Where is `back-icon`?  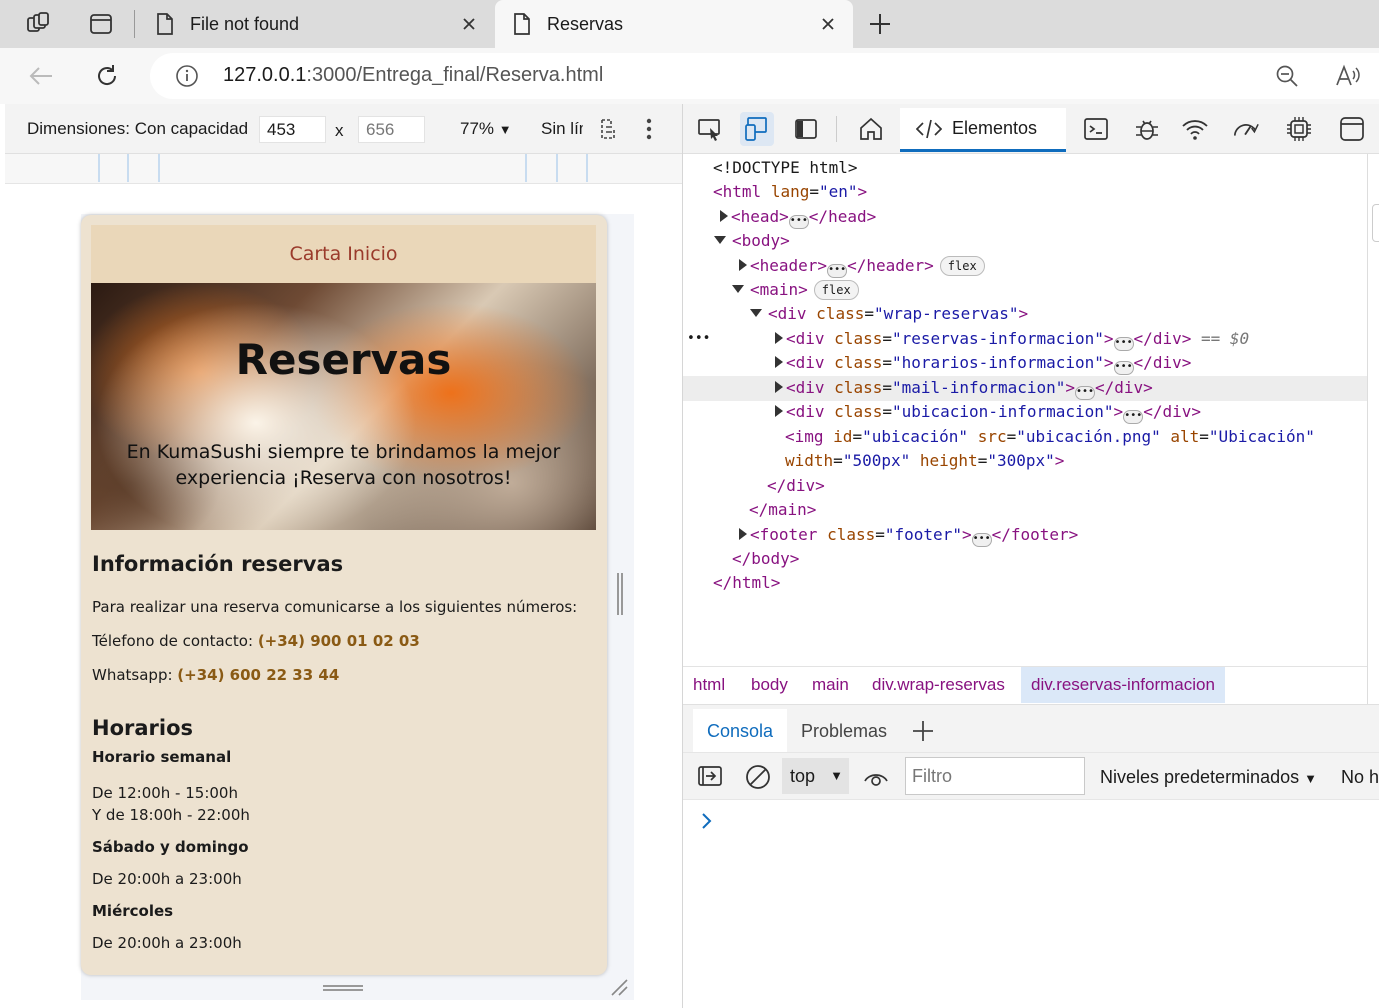 back-icon is located at coordinates (41, 76).